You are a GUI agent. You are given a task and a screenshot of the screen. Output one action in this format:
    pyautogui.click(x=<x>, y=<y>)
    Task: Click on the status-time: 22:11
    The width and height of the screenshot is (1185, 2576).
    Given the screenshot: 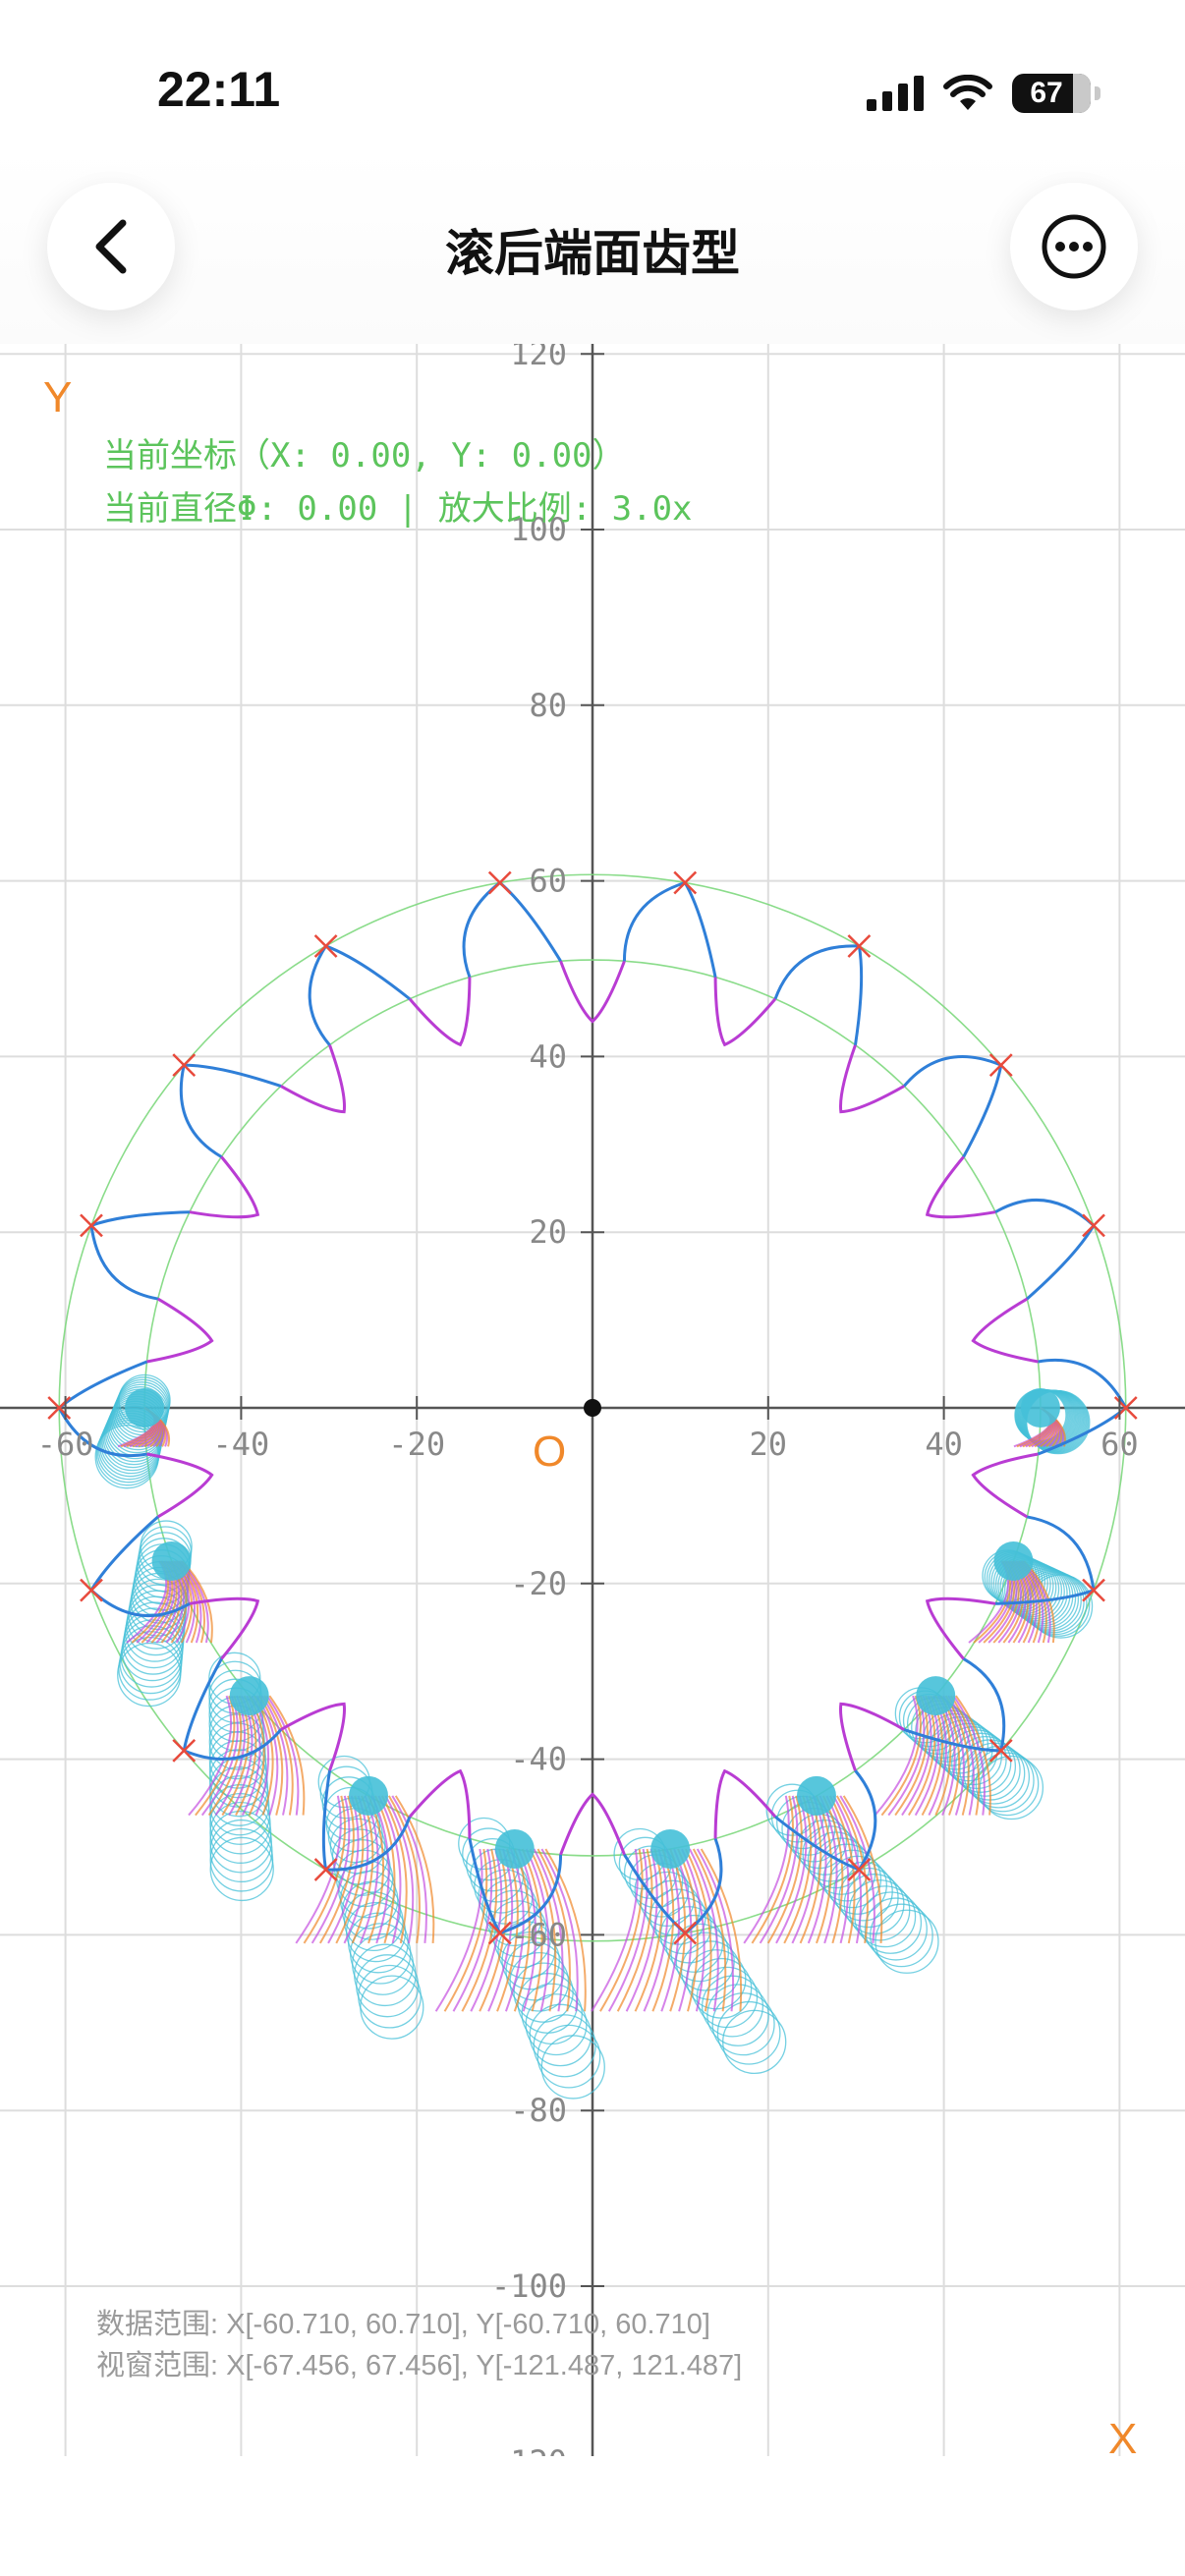 What is the action you would take?
    pyautogui.click(x=219, y=89)
    